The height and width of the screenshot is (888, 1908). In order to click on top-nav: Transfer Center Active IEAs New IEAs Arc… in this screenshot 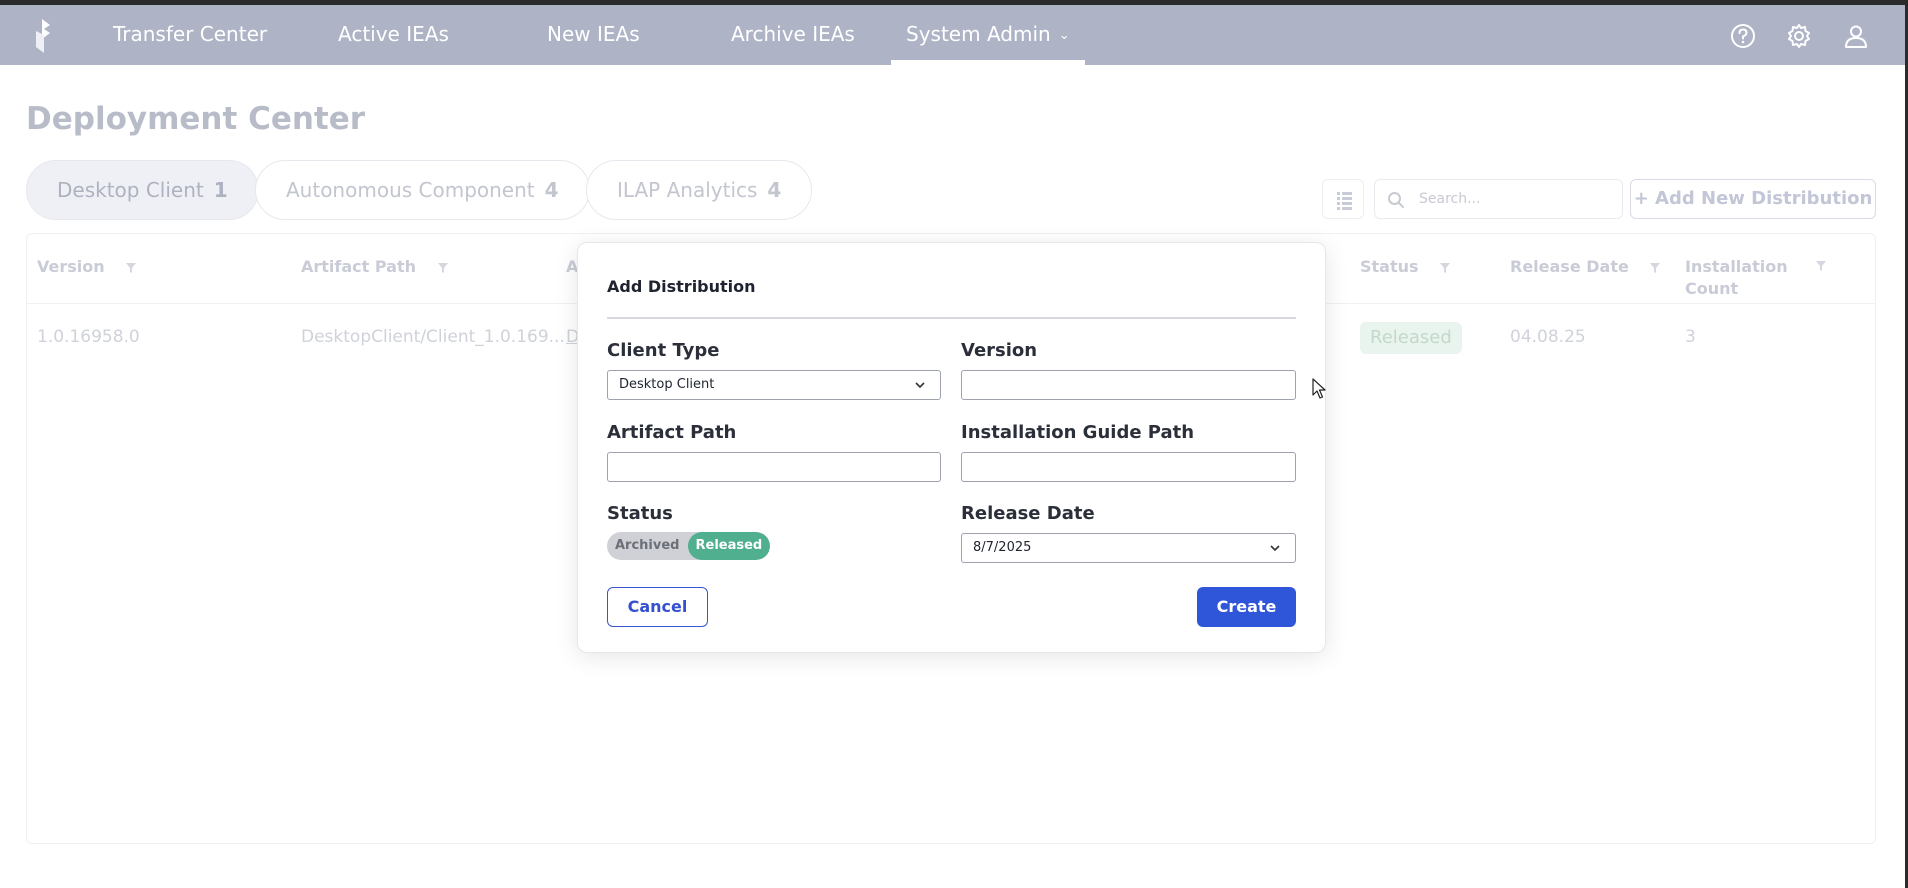, I will do `click(952, 35)`.